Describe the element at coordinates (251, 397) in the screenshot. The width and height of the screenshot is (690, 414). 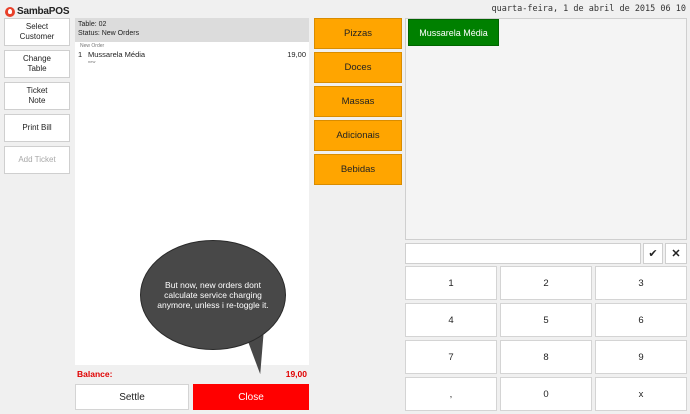
I see `close-button: Close` at that location.